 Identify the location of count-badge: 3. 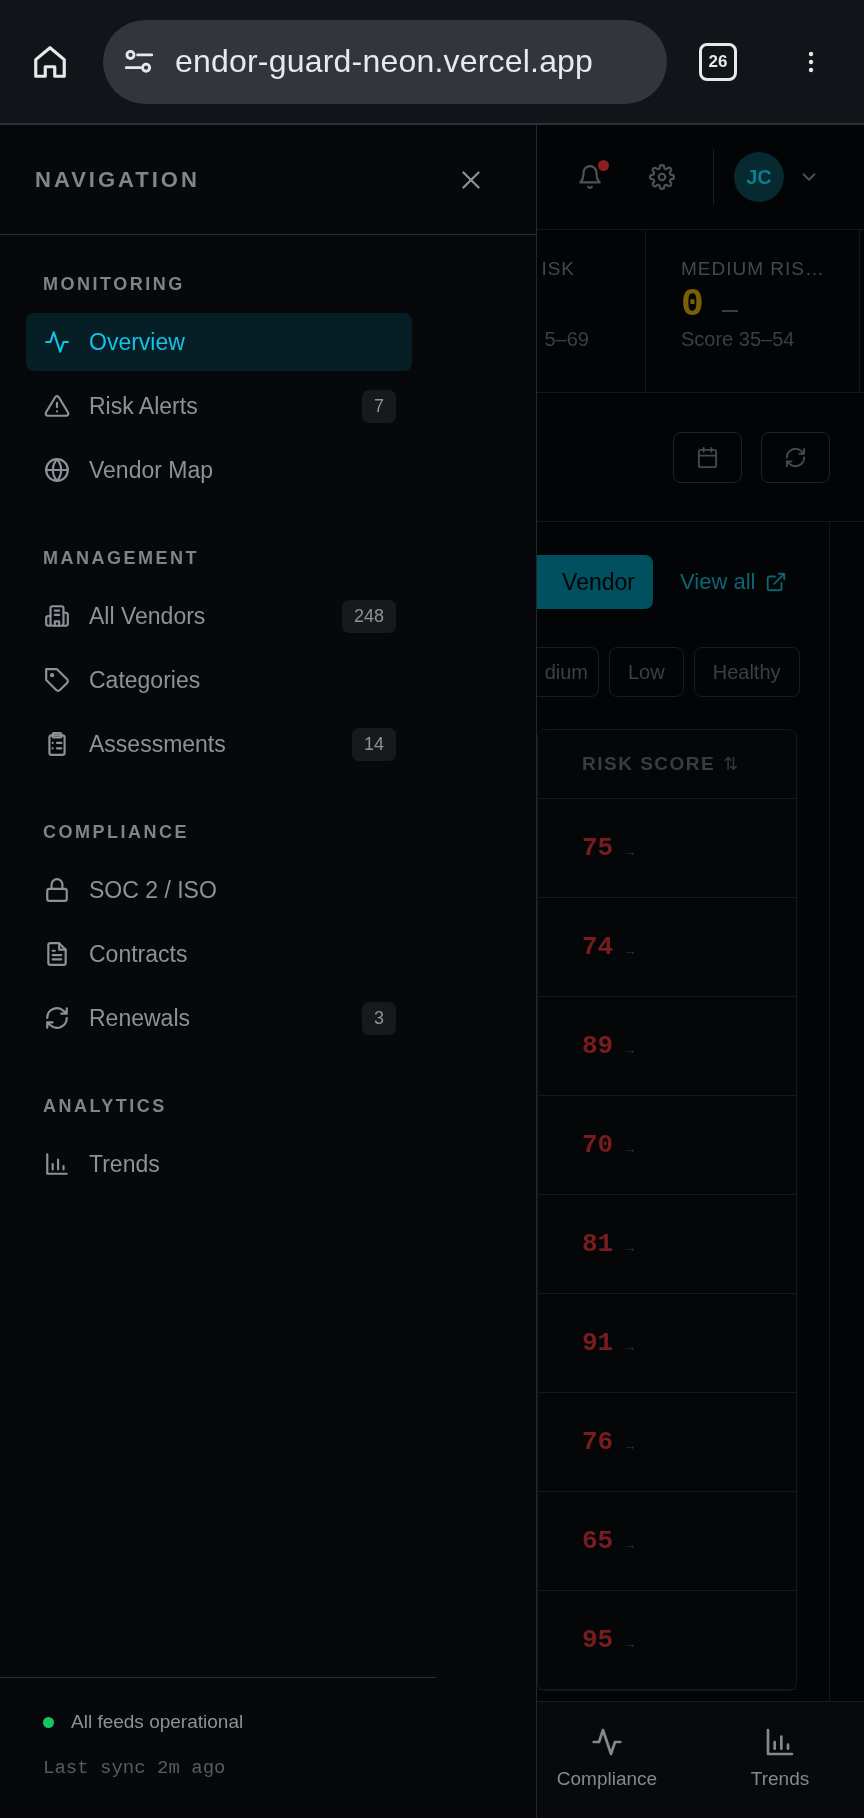
(379, 1018).